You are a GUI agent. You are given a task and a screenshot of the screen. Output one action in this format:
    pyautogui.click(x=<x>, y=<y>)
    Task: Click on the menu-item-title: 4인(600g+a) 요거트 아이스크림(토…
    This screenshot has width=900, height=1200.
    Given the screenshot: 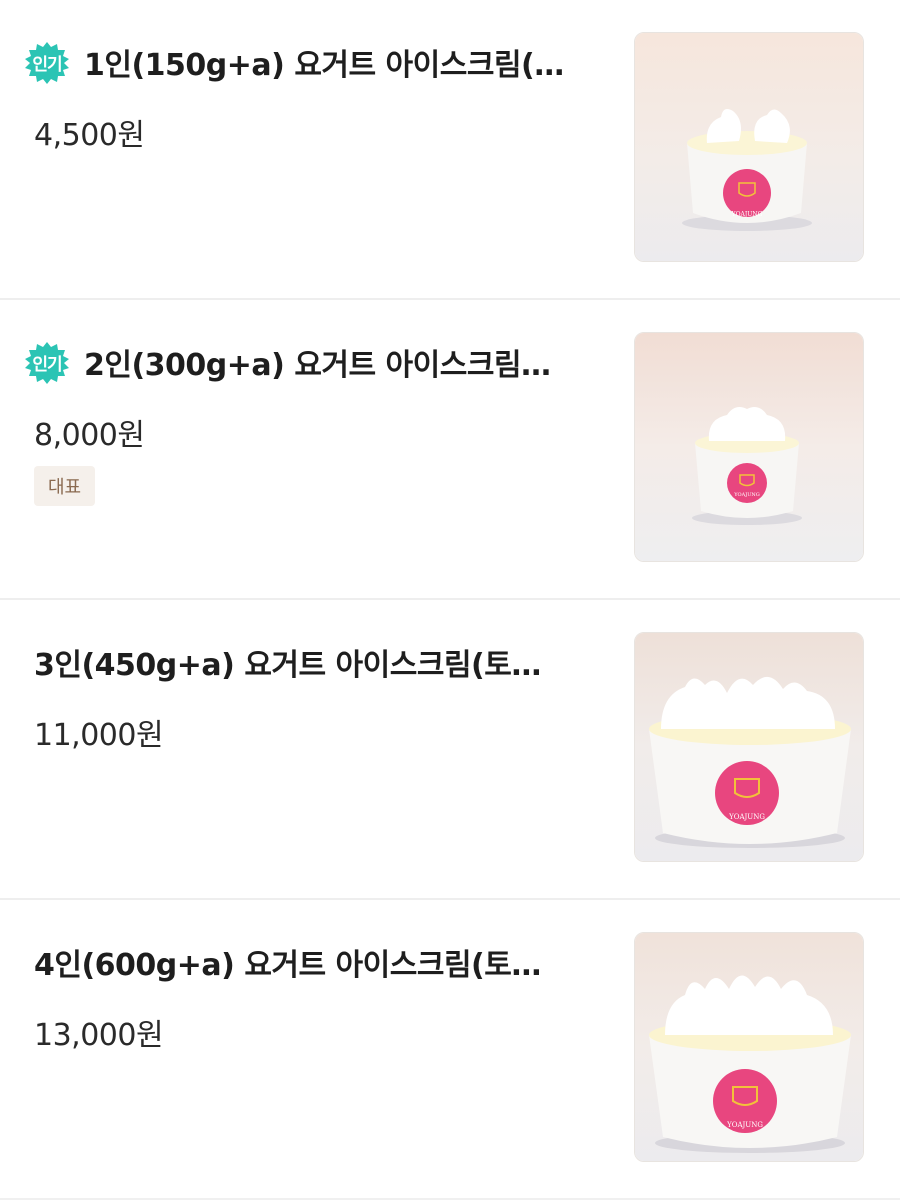 What is the action you would take?
    pyautogui.click(x=287, y=965)
    